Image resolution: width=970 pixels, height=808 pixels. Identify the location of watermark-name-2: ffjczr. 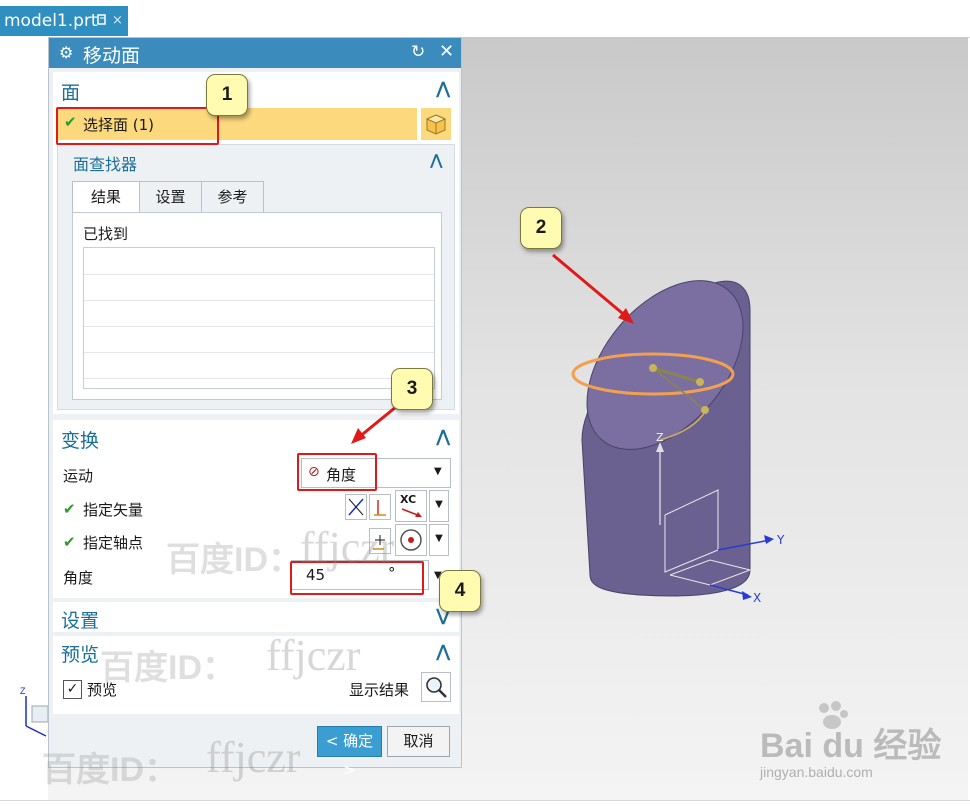
(313, 655).